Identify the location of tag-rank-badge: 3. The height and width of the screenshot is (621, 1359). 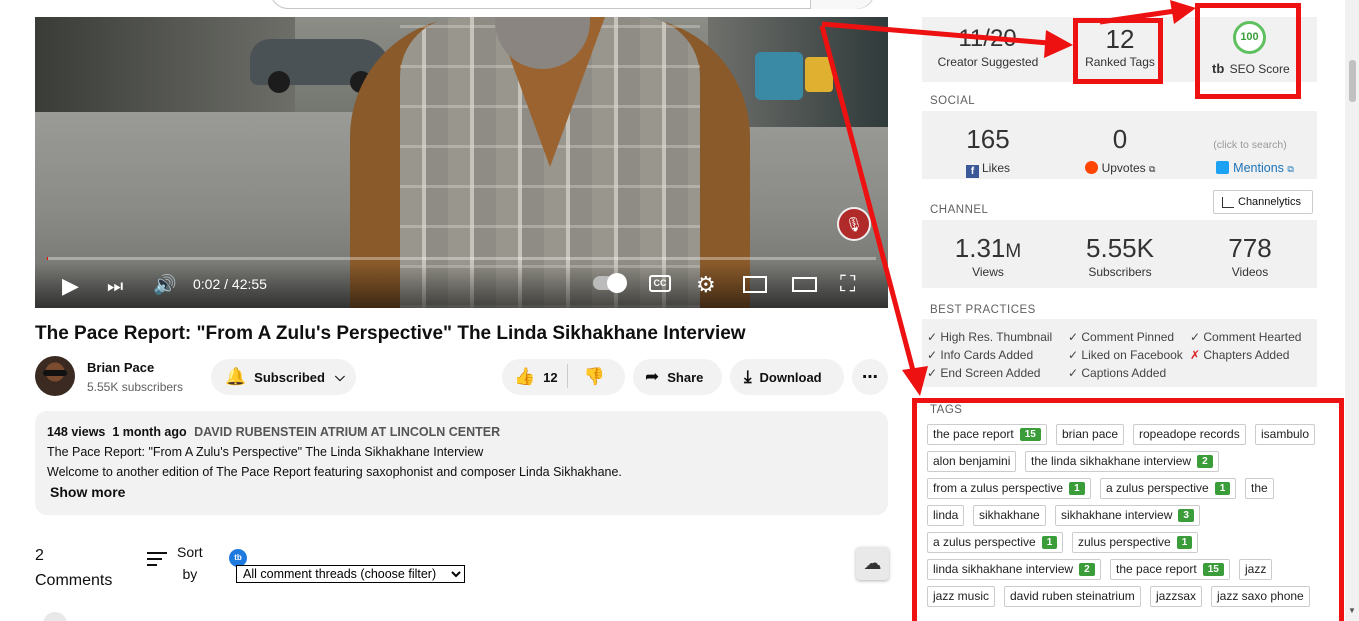
(1186, 515).